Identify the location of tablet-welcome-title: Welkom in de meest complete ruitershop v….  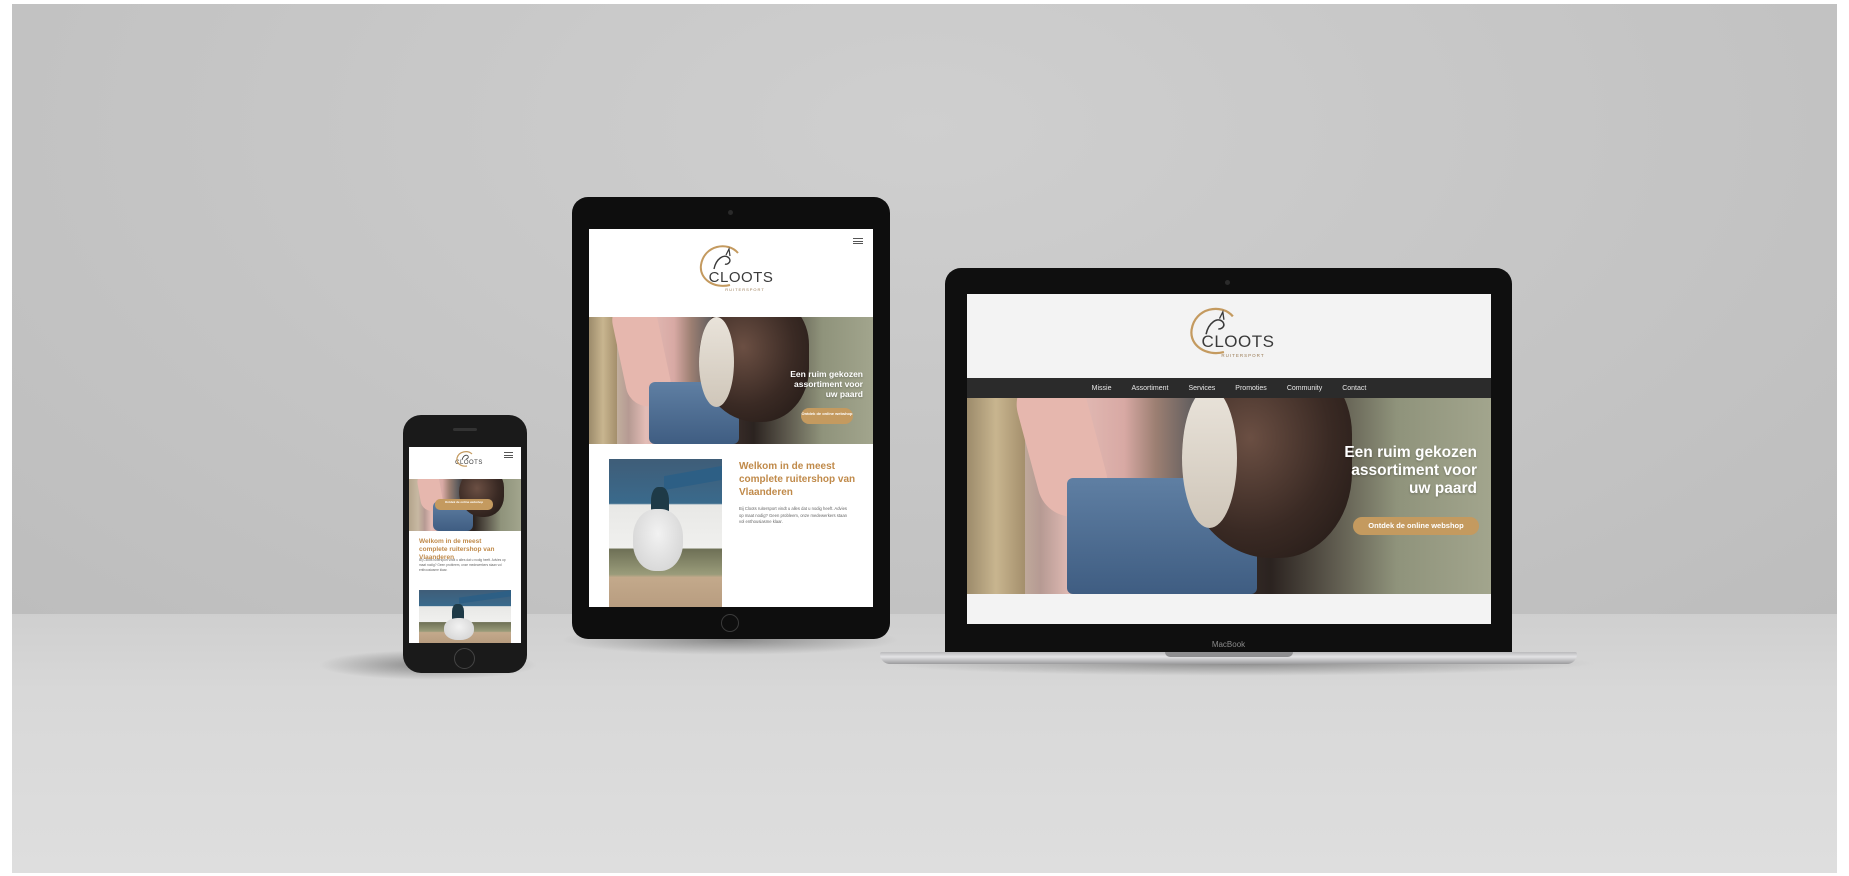
(797, 479).